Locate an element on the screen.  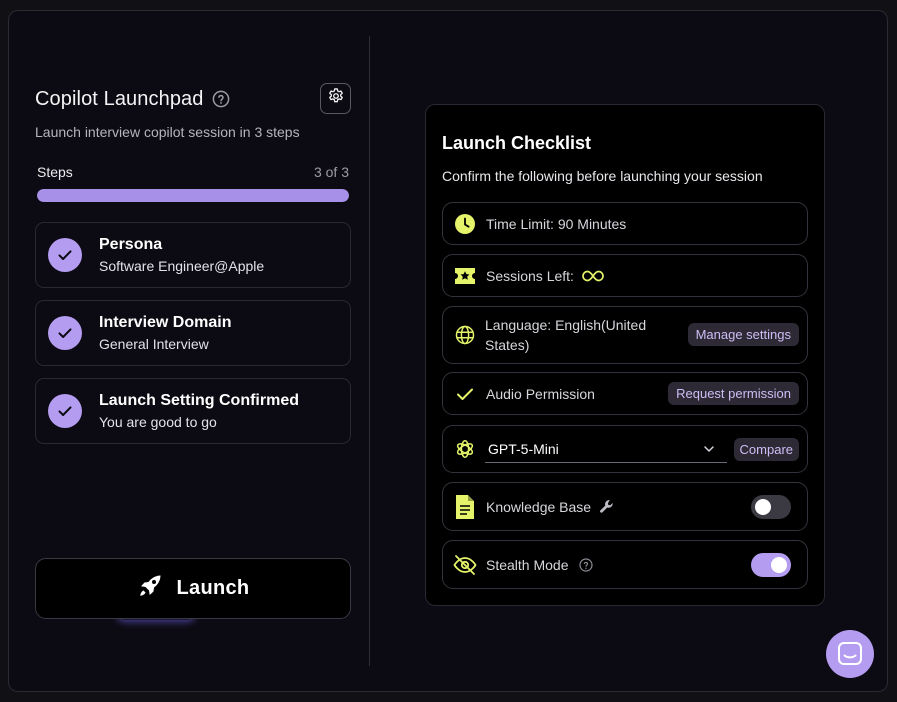
stealth-mode-toggle is located at coordinates (771, 565).